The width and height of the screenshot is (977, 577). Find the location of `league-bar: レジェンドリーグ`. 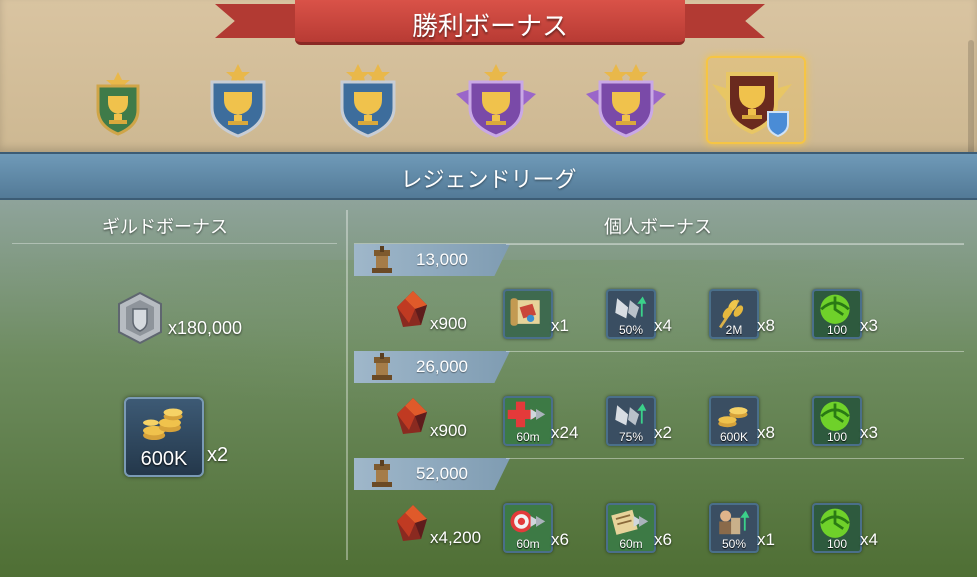

league-bar: レジェンドリーグ is located at coordinates (488, 176).